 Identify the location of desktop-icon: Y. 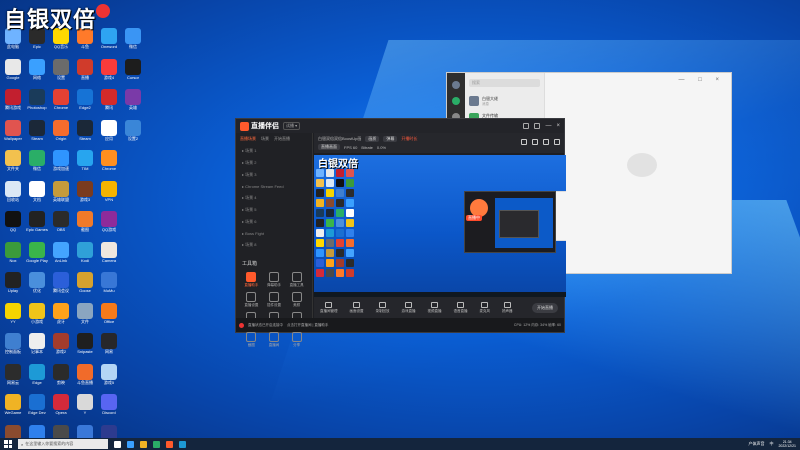
(85, 408).